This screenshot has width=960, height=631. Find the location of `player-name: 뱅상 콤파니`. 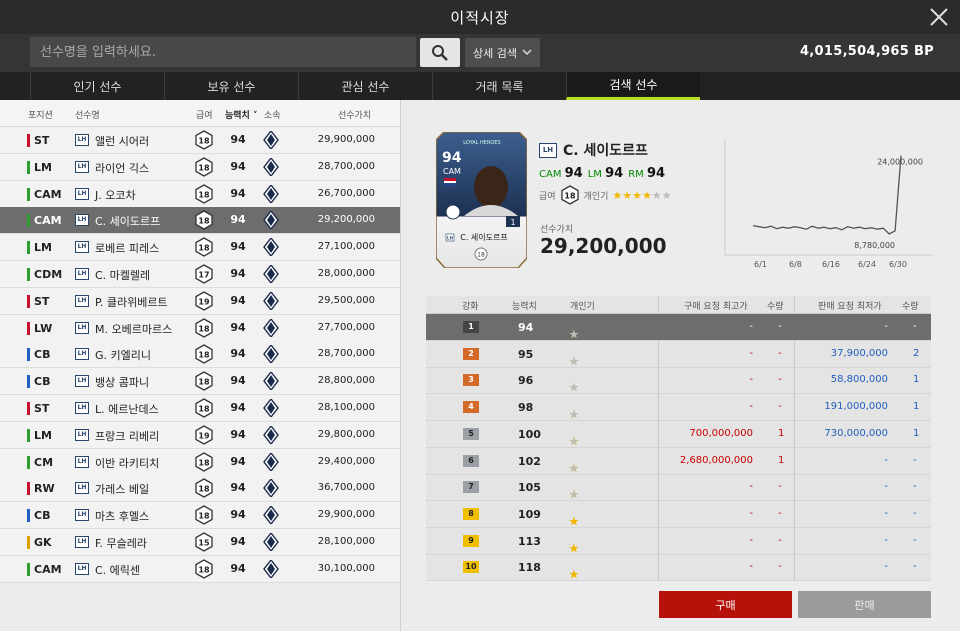

player-name: 뱅상 콤파니 is located at coordinates (122, 383).